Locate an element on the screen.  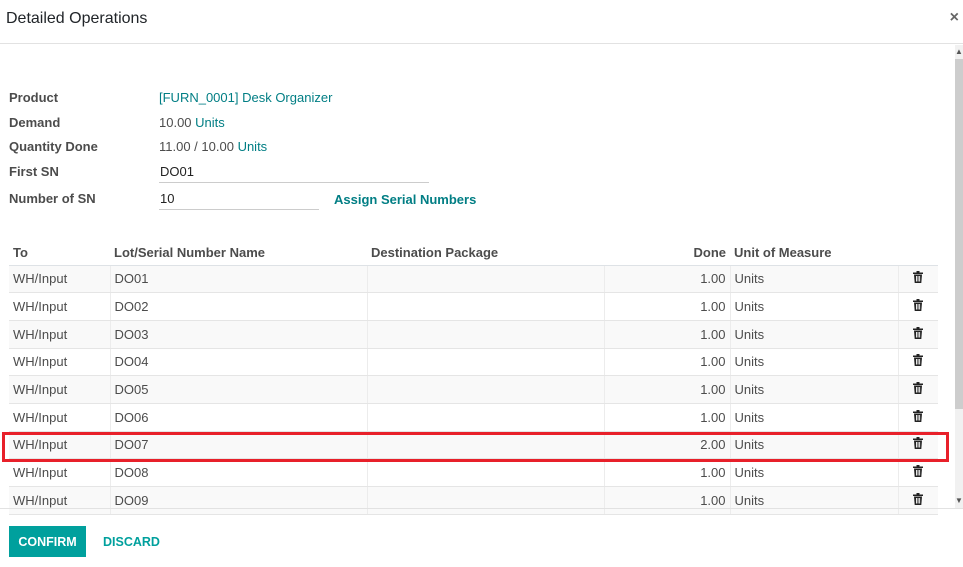
cell-lot: DO04 is located at coordinates (238, 362).